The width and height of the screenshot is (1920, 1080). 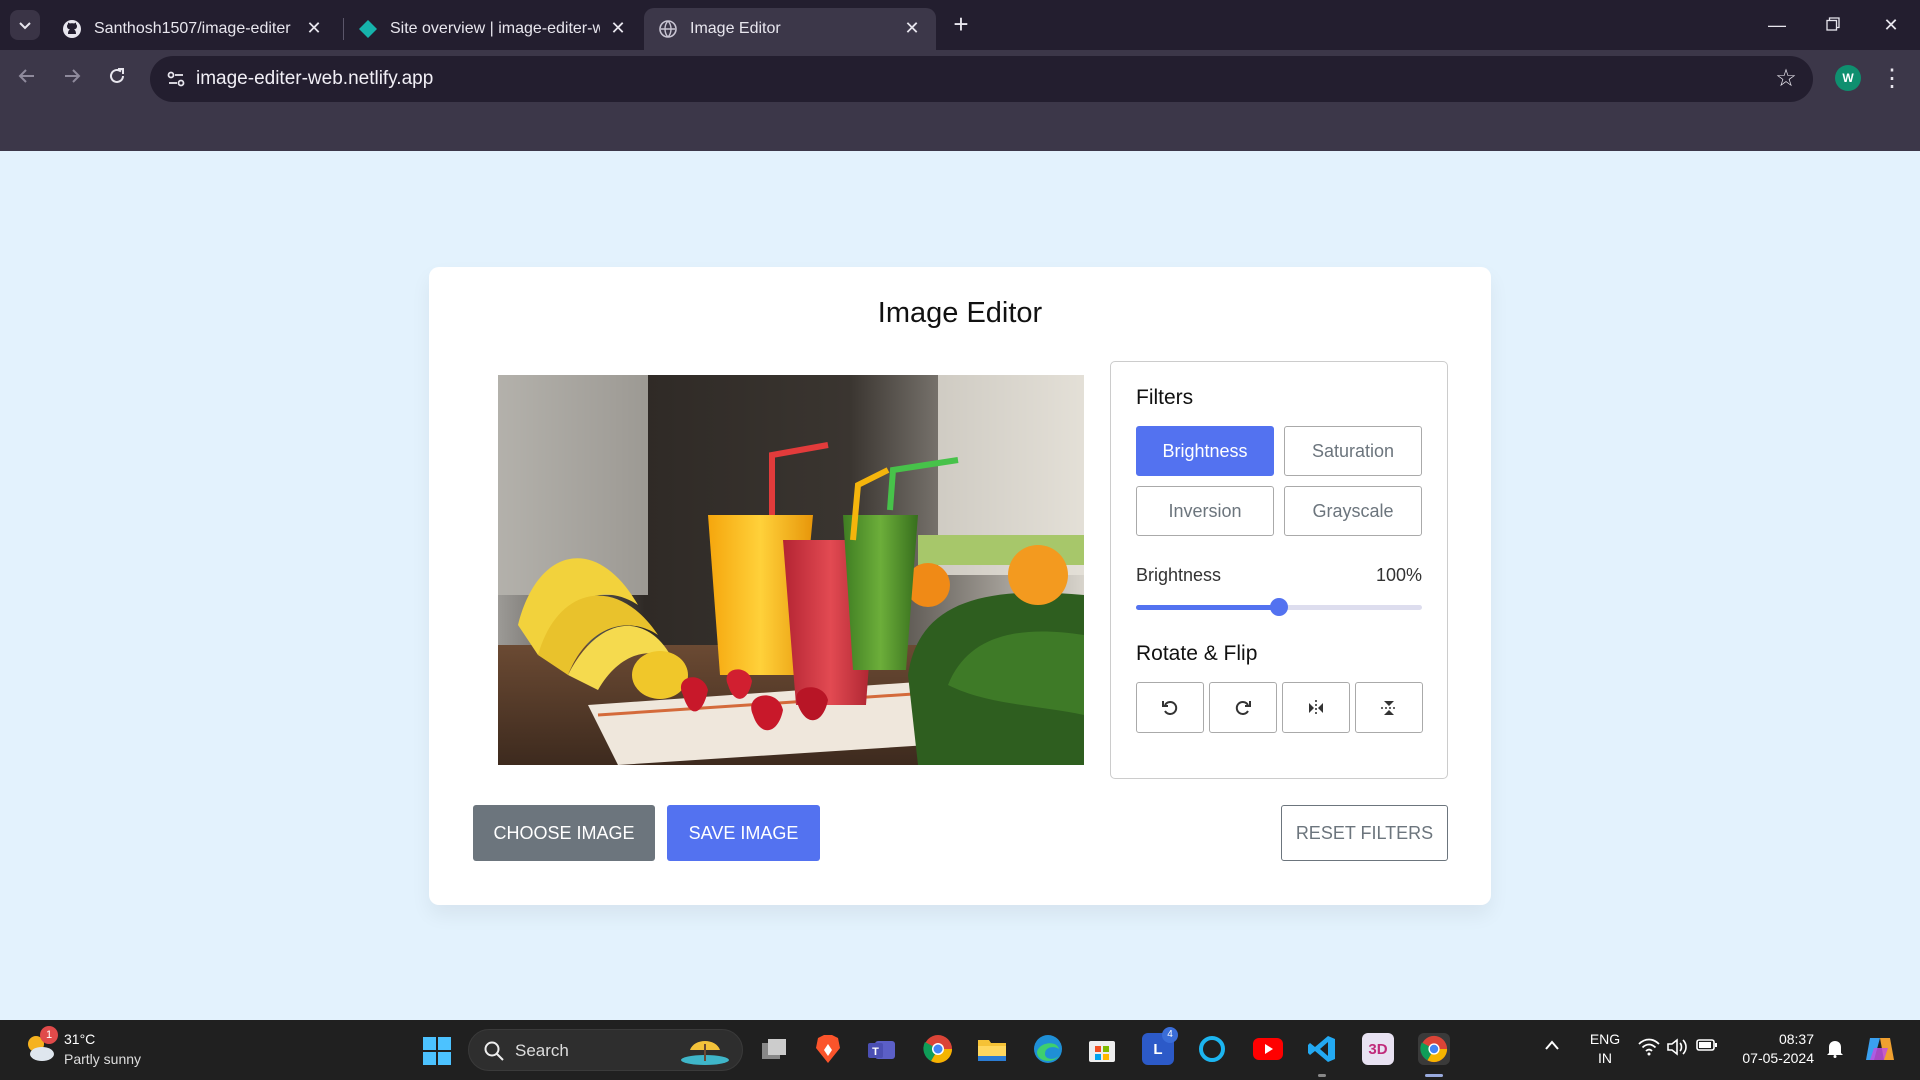 I want to click on site-settings-icon, so click(x=176, y=79).